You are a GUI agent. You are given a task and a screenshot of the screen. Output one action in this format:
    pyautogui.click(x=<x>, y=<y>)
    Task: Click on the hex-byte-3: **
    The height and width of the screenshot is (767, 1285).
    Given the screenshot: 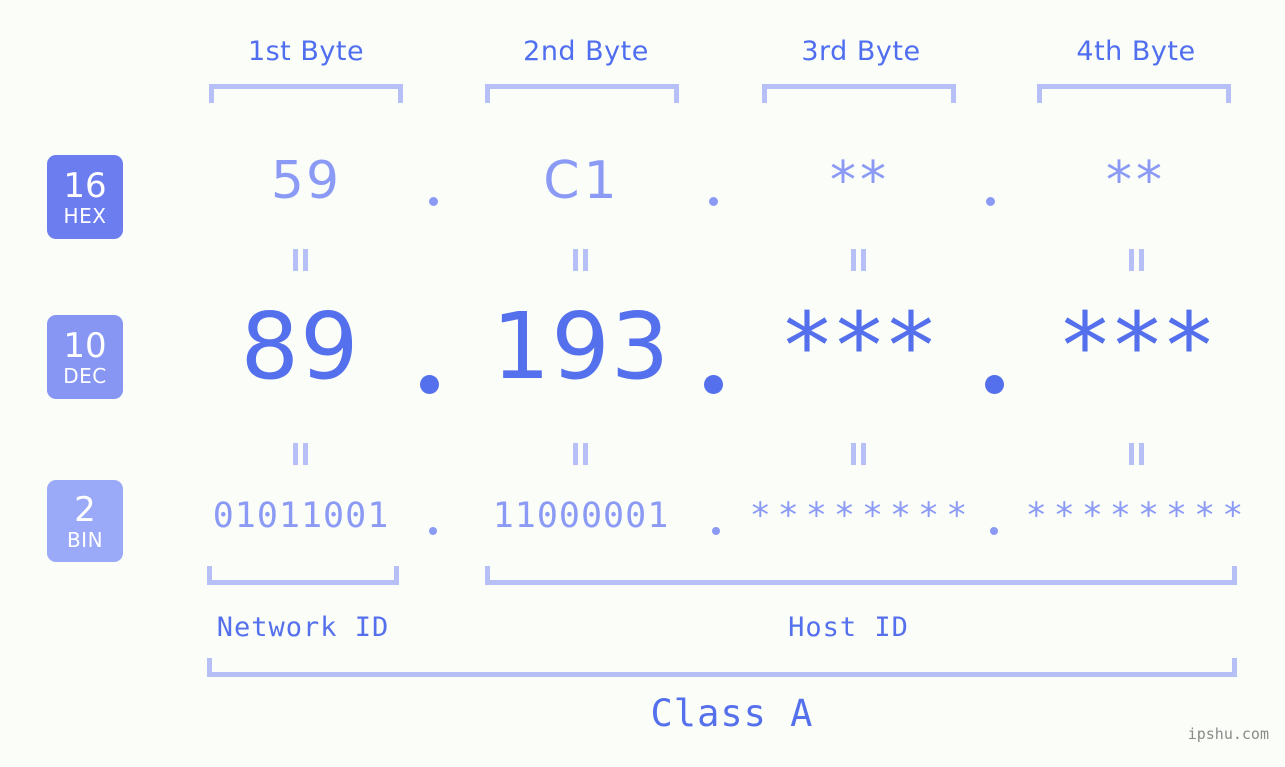 What is the action you would take?
    pyautogui.click(x=860, y=181)
    